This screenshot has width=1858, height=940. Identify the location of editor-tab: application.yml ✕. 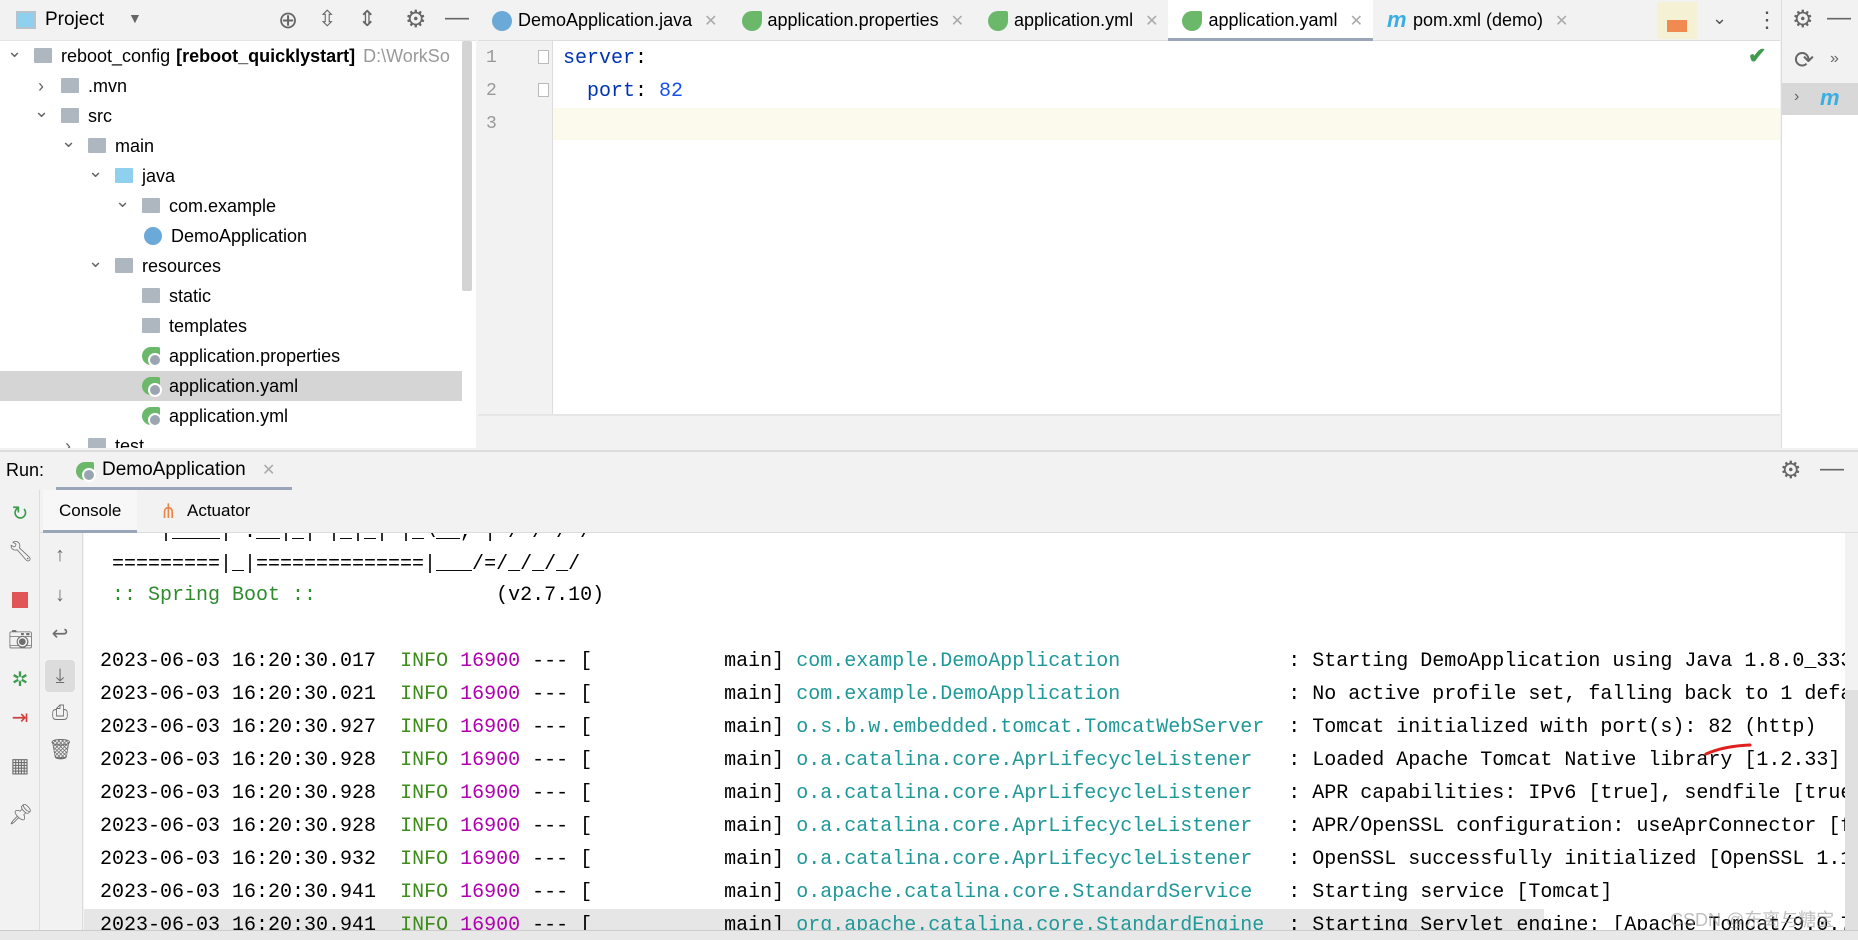
(1071, 20).